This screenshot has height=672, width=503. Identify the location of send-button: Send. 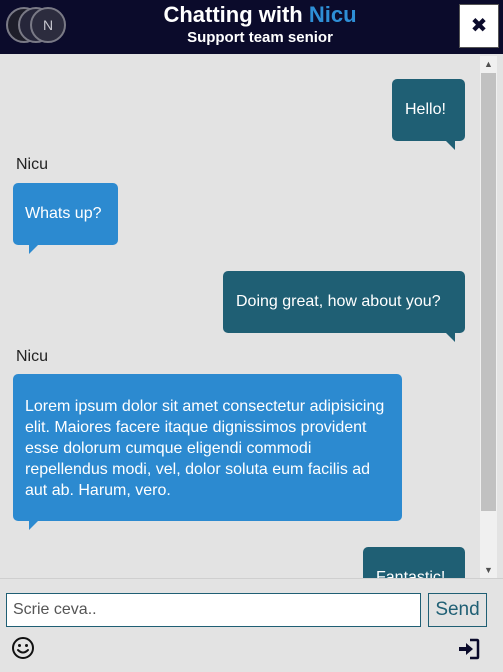
(457, 610).